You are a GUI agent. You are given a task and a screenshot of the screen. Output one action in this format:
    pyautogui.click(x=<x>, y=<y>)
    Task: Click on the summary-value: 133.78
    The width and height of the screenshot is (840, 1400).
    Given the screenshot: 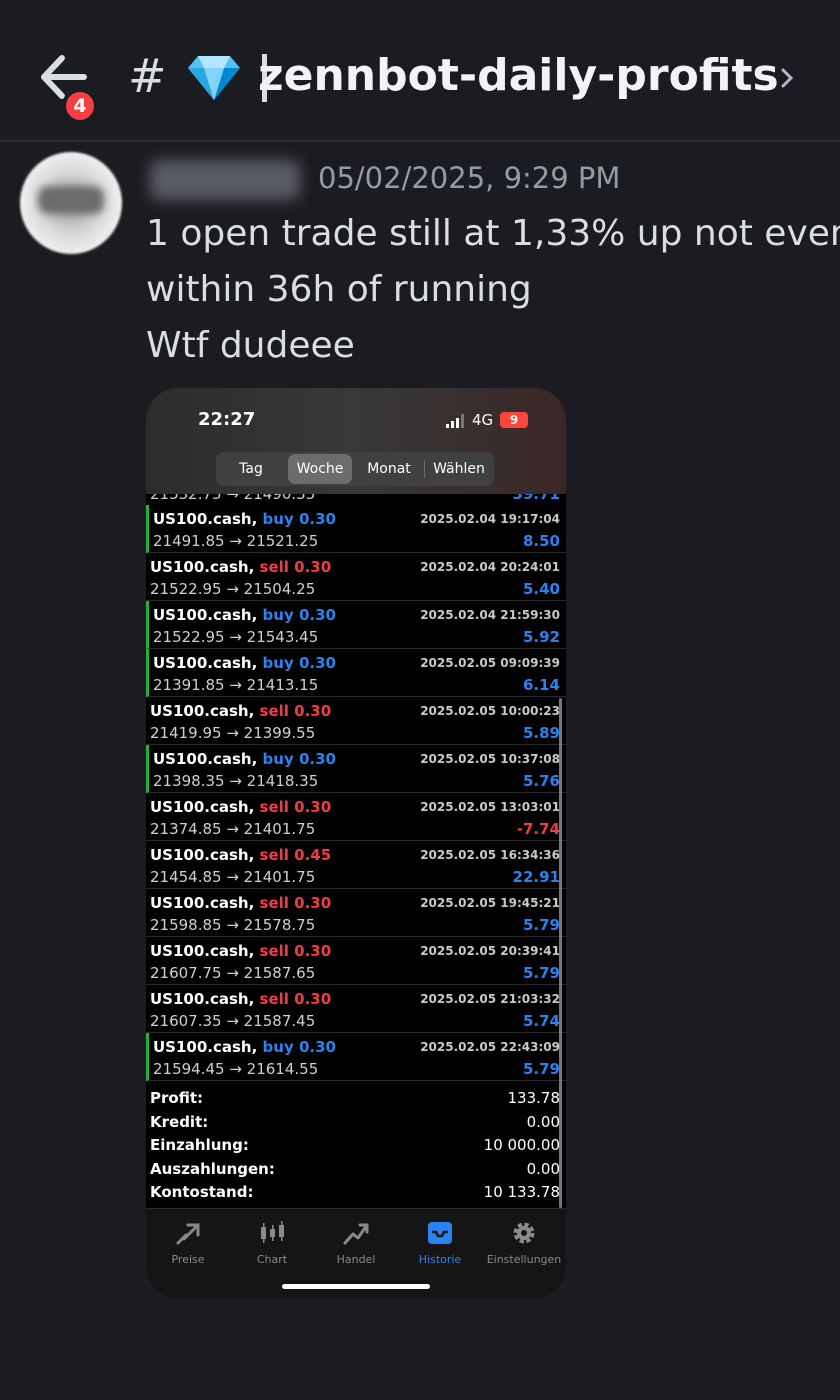 What is the action you would take?
    pyautogui.click(x=534, y=1098)
    